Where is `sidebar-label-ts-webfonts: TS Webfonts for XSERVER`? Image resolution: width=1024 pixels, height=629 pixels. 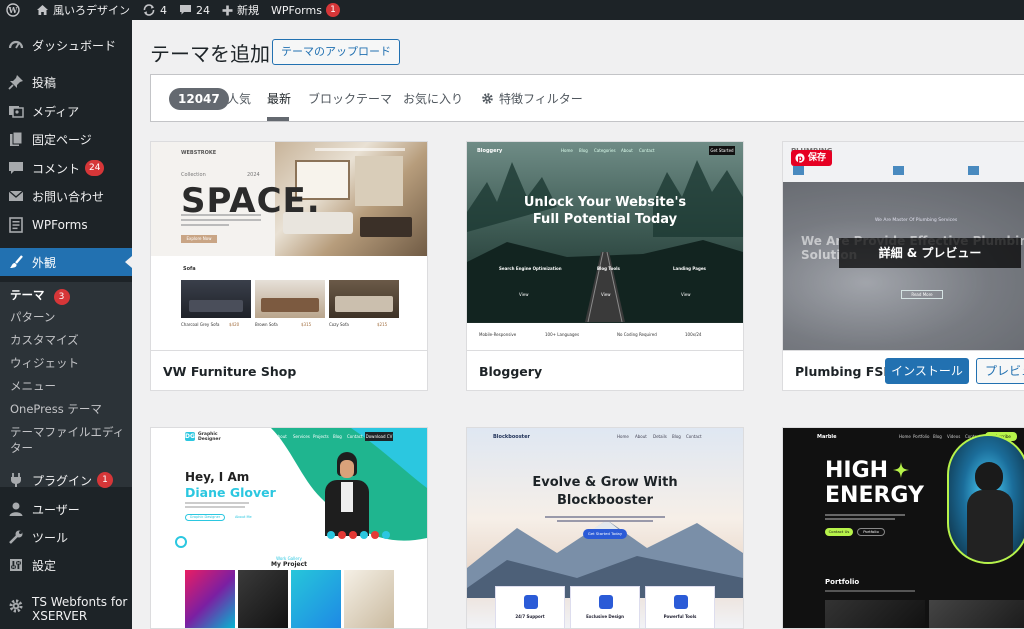 sidebar-label-ts-webfonts: TS Webfonts for XSERVER is located at coordinates (79, 609).